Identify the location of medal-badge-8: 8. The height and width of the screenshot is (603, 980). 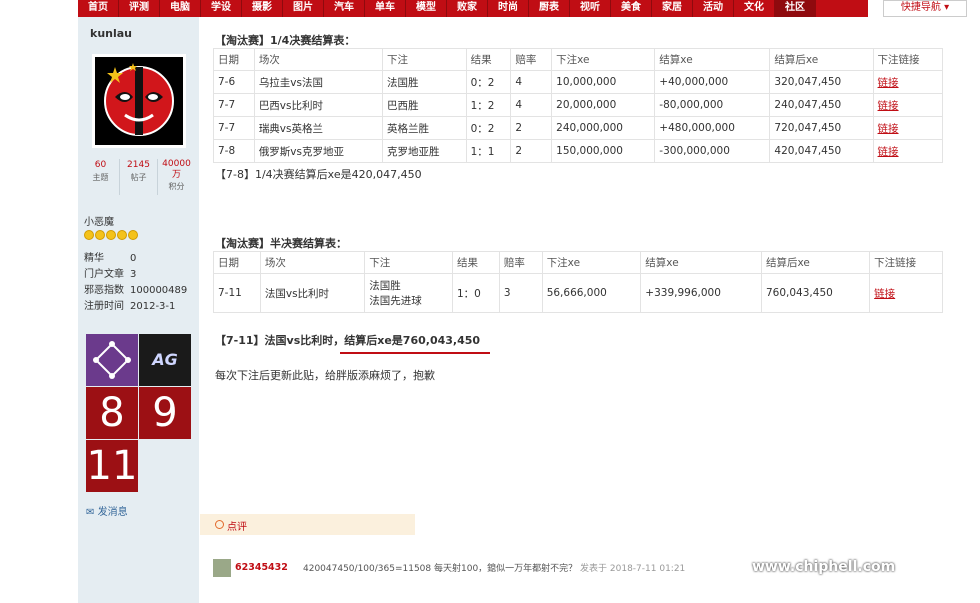
(112, 413).